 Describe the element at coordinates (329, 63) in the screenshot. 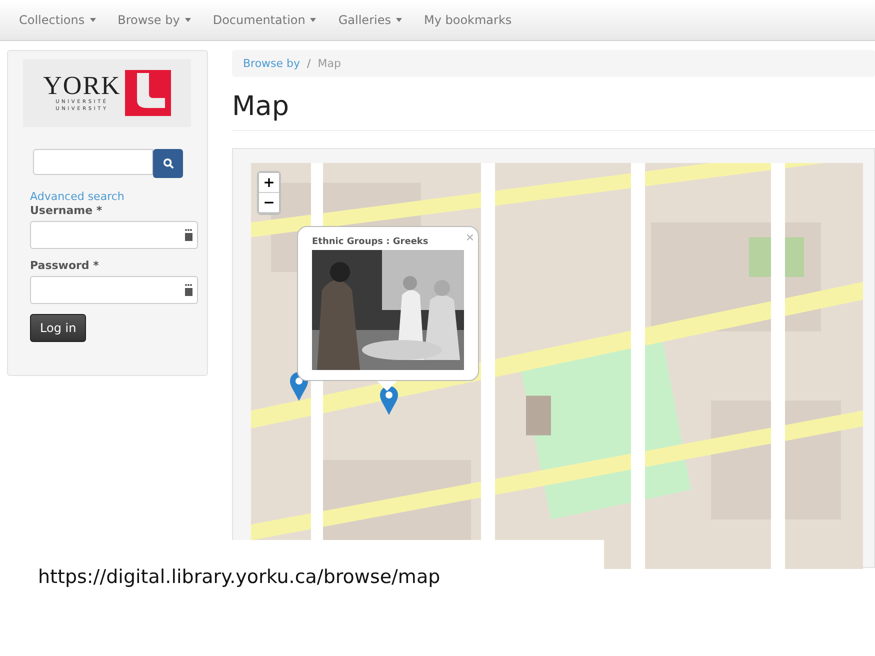

I see `breadcrumb-item: Map` at that location.